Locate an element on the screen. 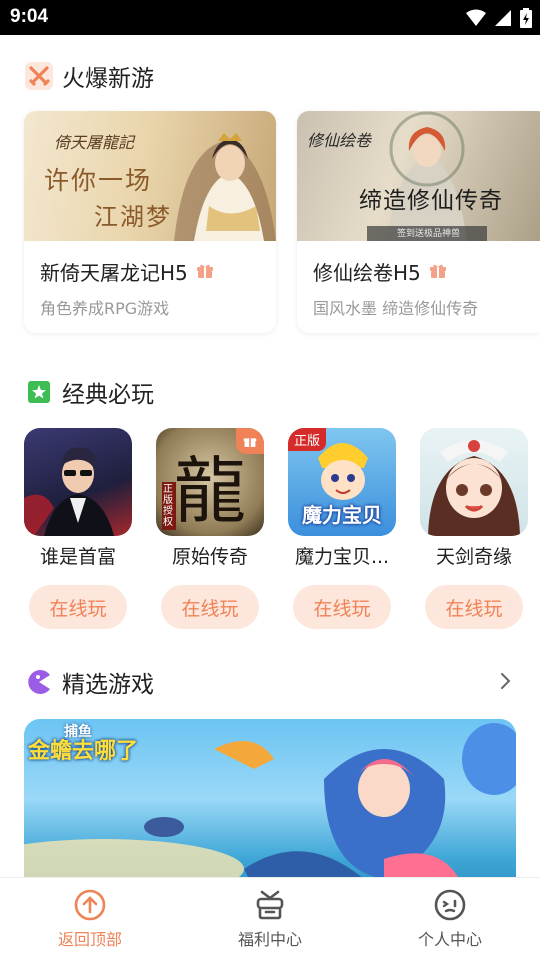  section-title-featured: 精选游戏 is located at coordinates (108, 685).